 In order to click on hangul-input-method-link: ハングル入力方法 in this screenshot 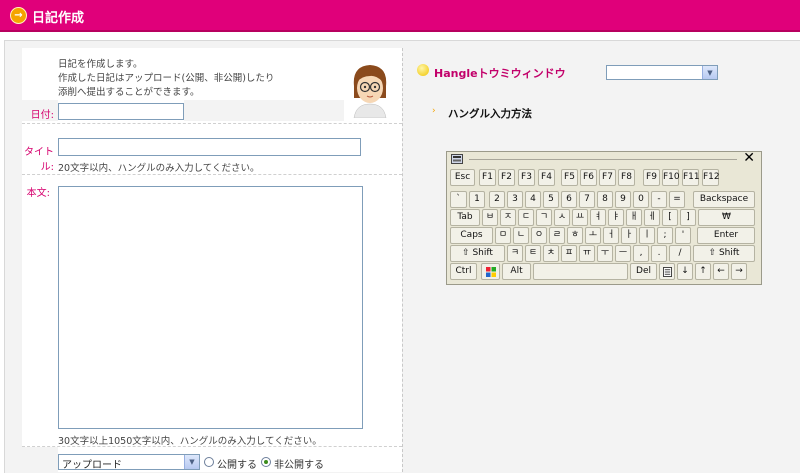, I will do `click(490, 113)`.